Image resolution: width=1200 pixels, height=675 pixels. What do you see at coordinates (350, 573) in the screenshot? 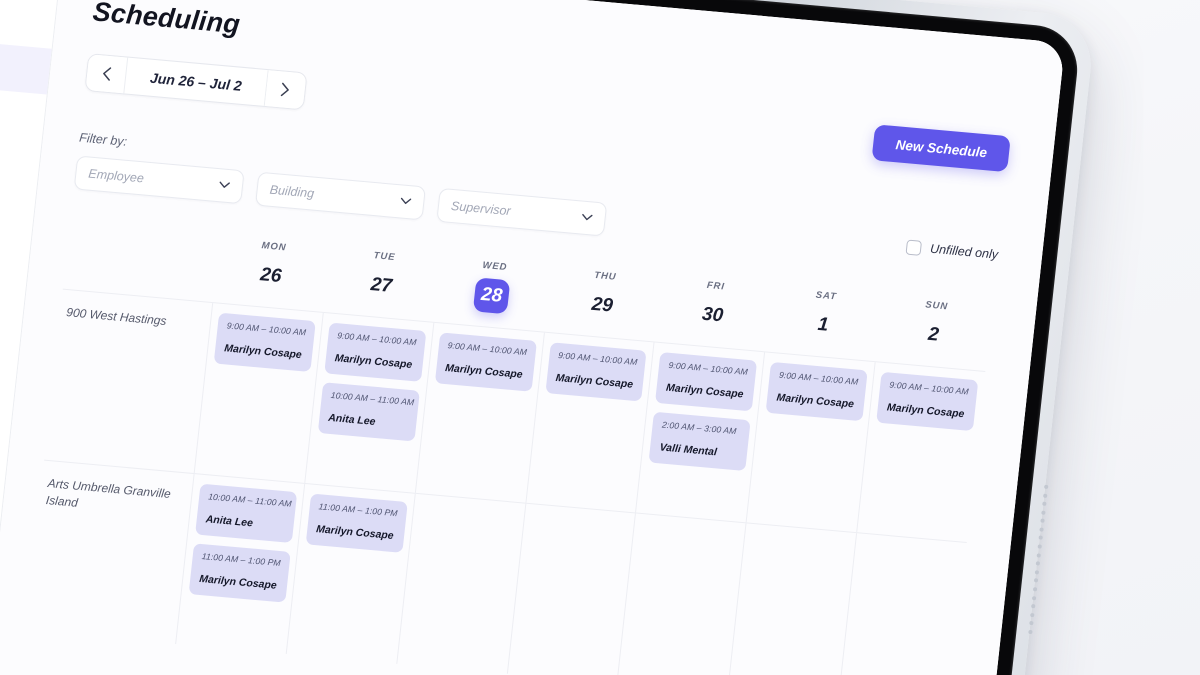
I see `calendar-cell: 11:00 AM – 1:00 PM Marilyn Cosape` at bounding box center [350, 573].